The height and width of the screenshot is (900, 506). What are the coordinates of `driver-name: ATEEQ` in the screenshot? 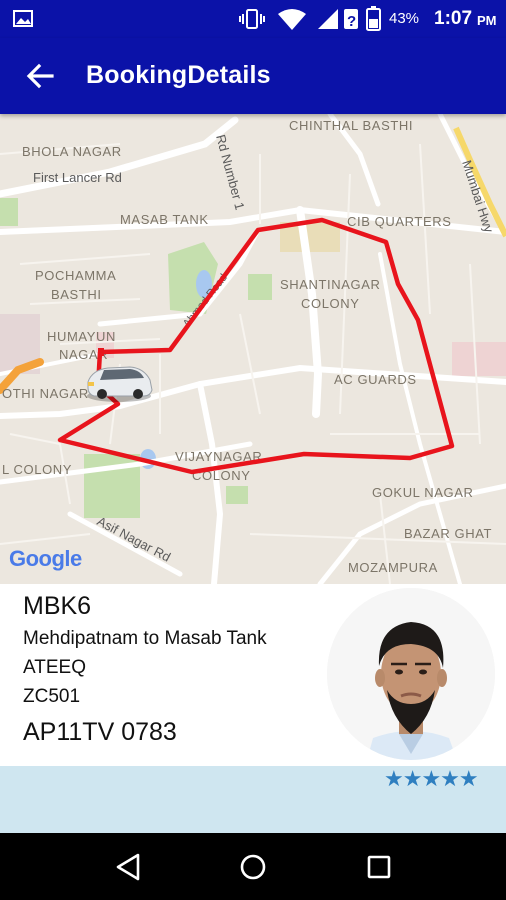 It's located at (54, 667).